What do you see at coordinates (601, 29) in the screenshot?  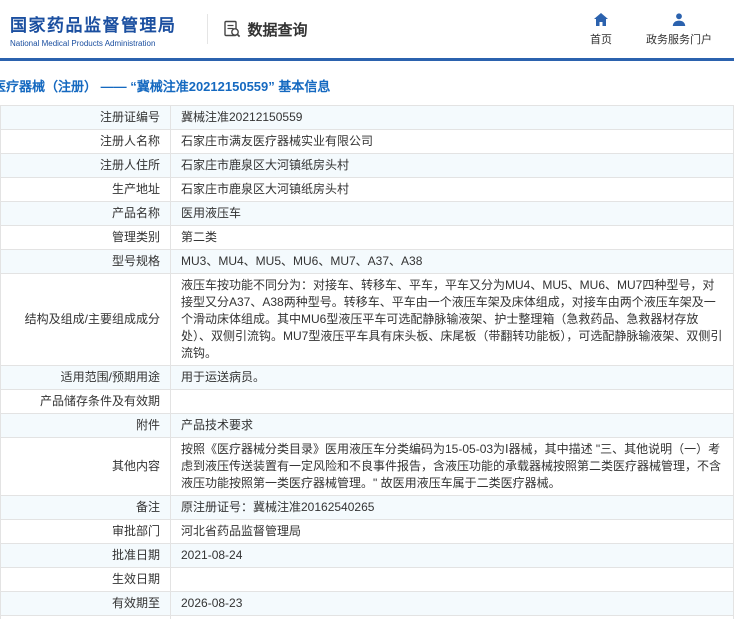 I see `nav-home: 首页` at bounding box center [601, 29].